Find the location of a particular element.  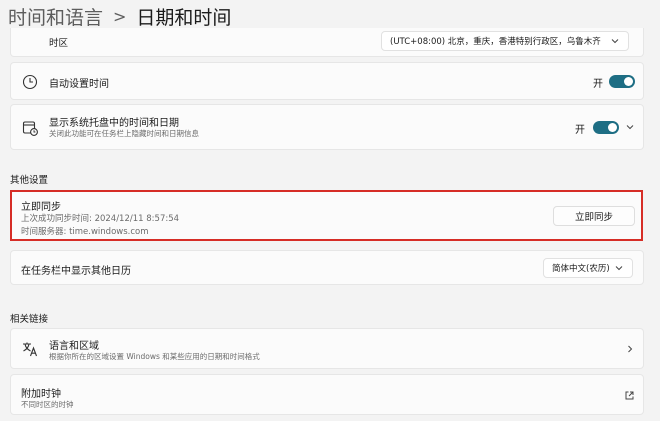

tray-time-description: 关闭此功能可在任务栏上隐藏时间和日期信息 is located at coordinates (124, 133).